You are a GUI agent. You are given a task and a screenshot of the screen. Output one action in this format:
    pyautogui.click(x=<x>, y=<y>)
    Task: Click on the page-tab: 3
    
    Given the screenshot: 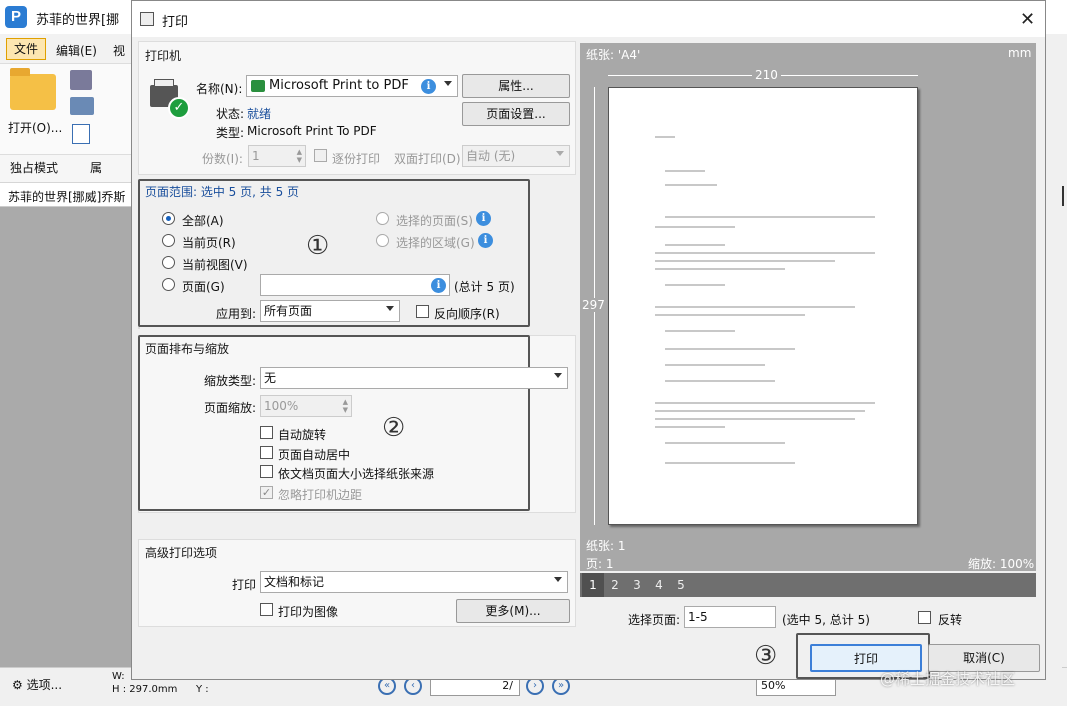 What is the action you would take?
    pyautogui.click(x=637, y=585)
    